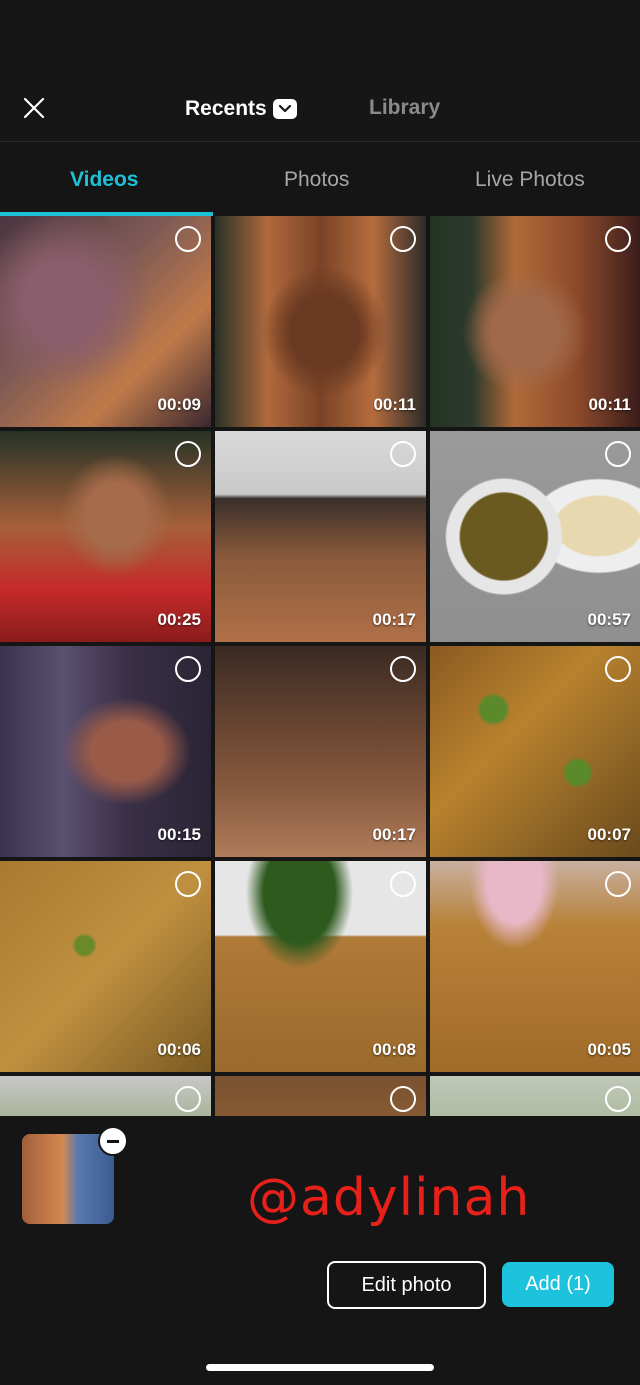 This screenshot has height=1385, width=640. Describe the element at coordinates (404, 108) in the screenshot. I see `library-tab: Library` at that location.